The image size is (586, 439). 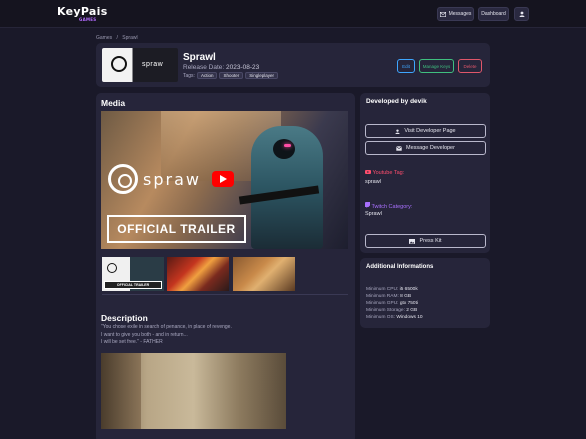 I want to click on delete-button: Delete, so click(x=470, y=66).